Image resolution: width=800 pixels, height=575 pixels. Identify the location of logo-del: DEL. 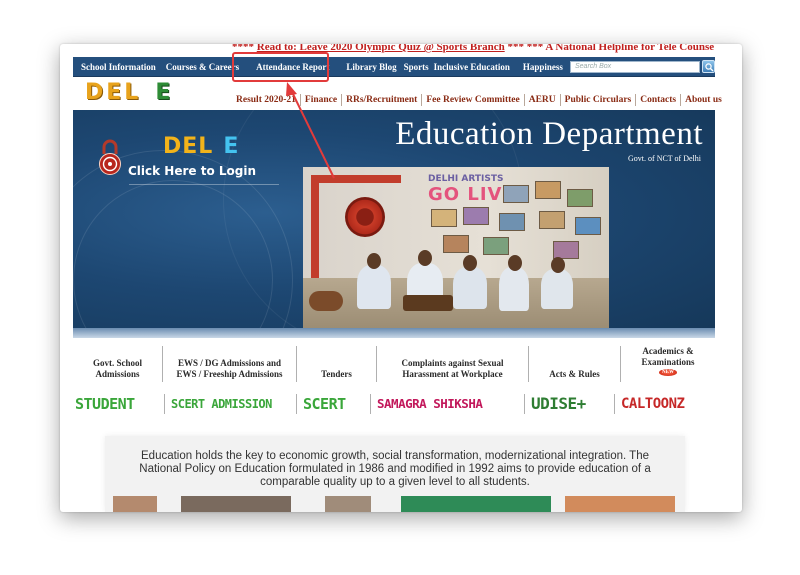
(113, 92).